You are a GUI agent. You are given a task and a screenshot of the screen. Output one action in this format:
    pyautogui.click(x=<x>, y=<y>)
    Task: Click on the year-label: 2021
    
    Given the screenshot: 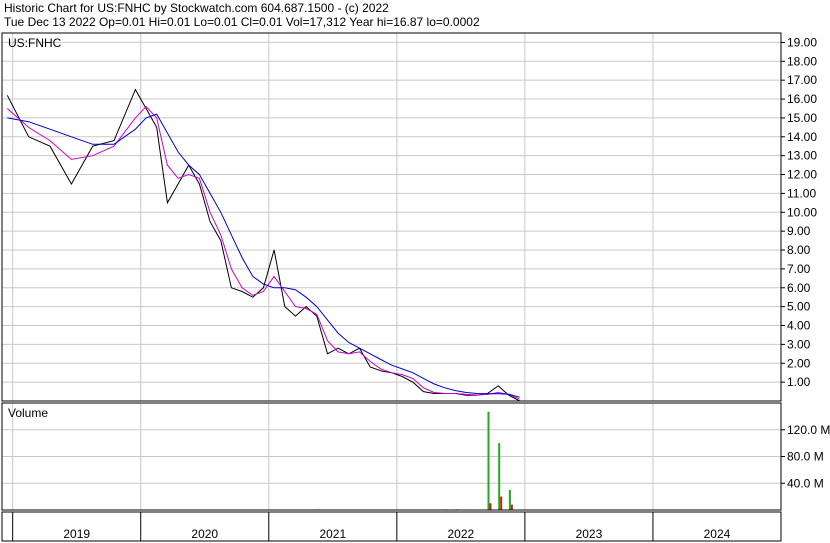 What is the action you would take?
    pyautogui.click(x=332, y=534)
    